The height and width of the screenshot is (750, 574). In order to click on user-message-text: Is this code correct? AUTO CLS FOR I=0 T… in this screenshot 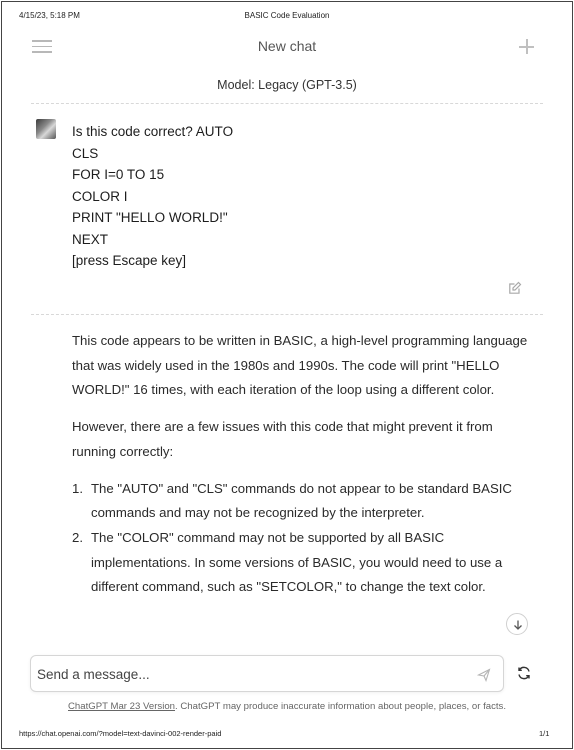, I will do `click(152, 196)`.